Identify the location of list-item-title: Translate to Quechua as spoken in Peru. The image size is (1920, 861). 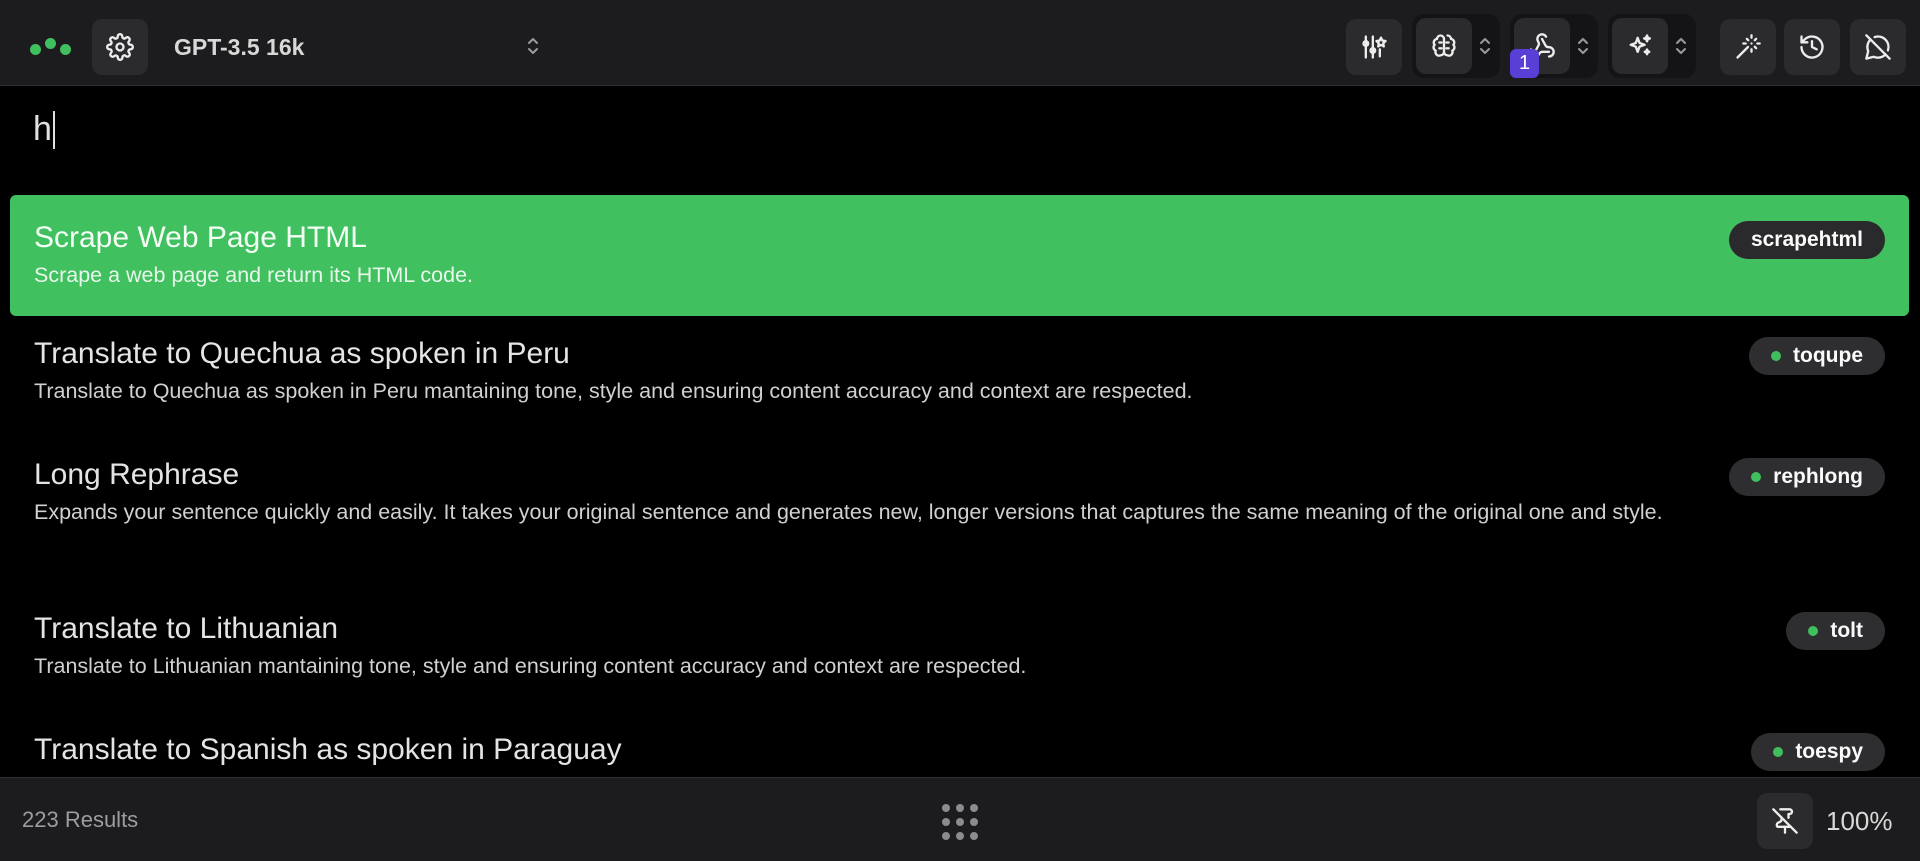
(302, 353).